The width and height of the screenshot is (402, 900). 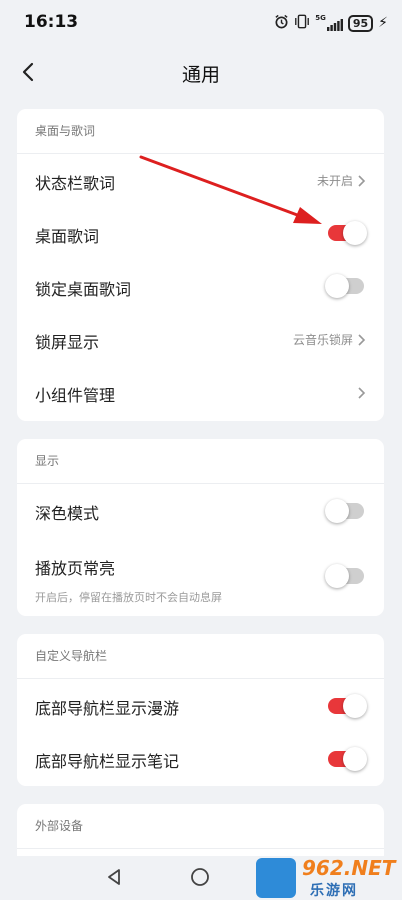 I want to click on status-bar: 16:13 5G 95 ⚡, so click(x=201, y=22).